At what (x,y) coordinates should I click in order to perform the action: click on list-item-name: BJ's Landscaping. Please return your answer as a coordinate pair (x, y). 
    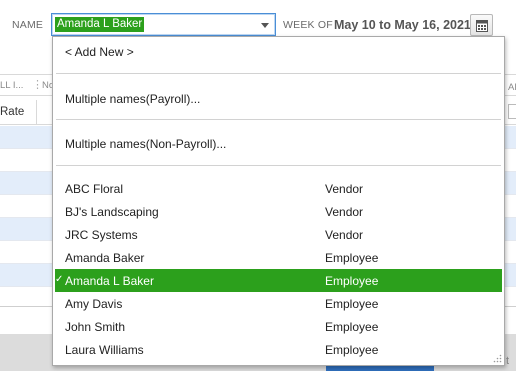
    Looking at the image, I should click on (112, 212).